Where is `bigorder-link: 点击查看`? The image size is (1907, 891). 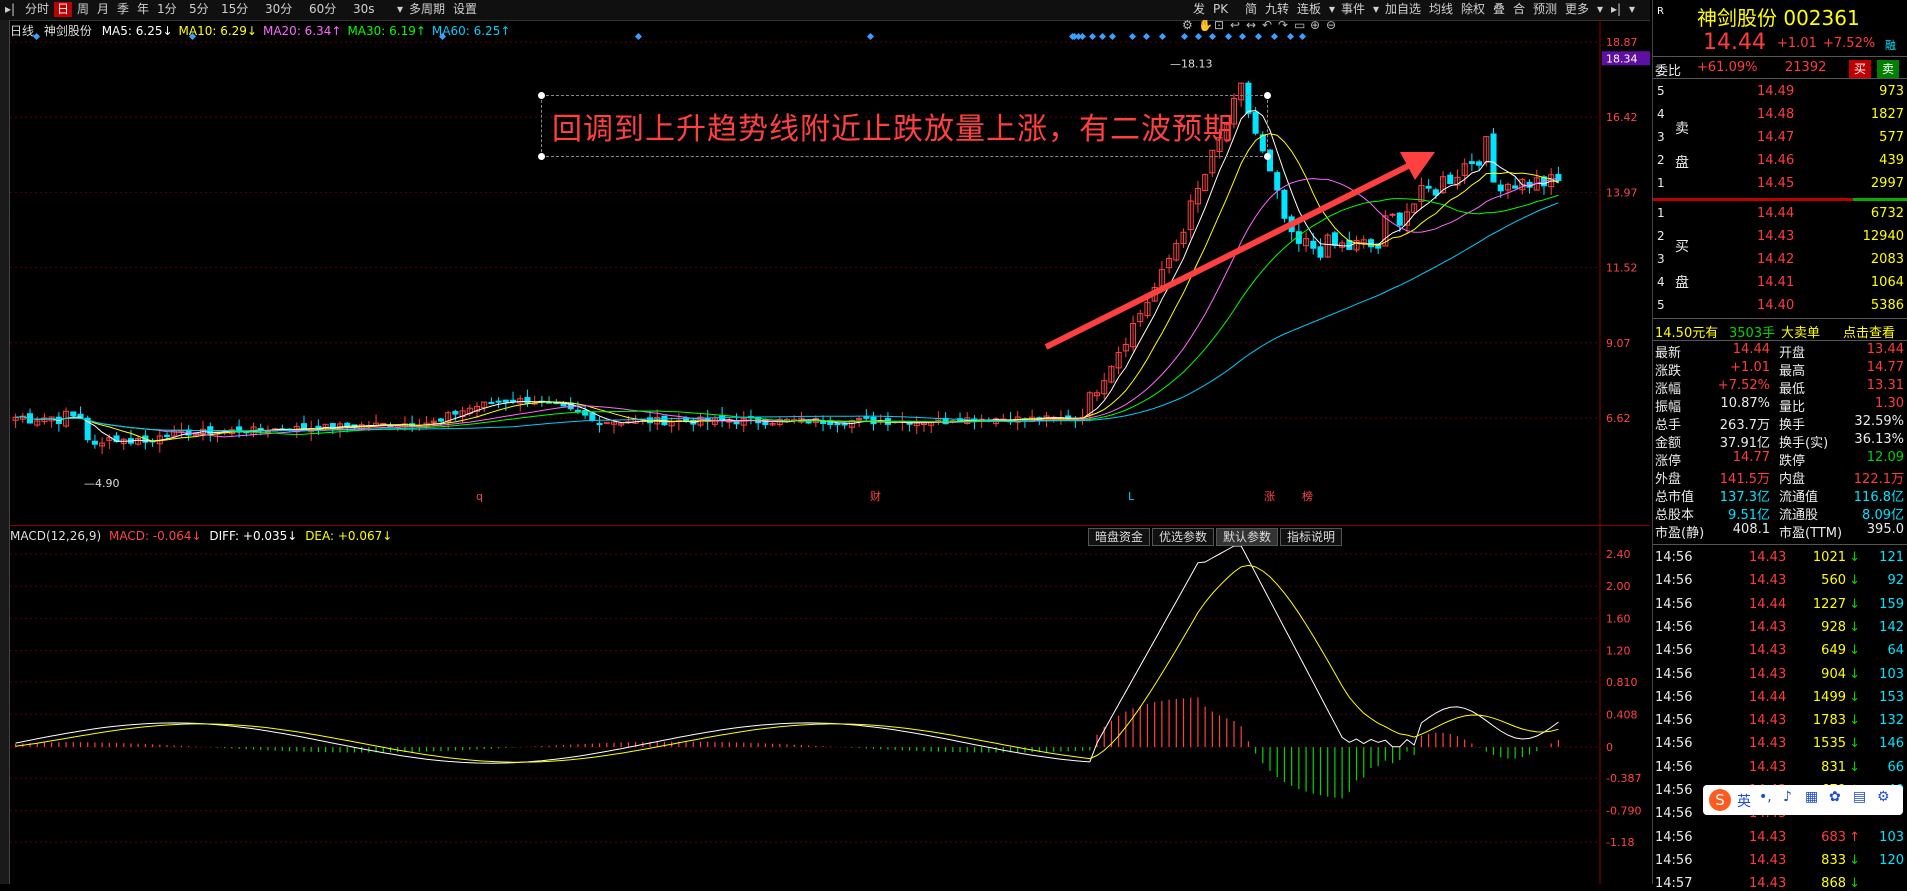
bigorder-link: 点击查看 is located at coordinates (1869, 331).